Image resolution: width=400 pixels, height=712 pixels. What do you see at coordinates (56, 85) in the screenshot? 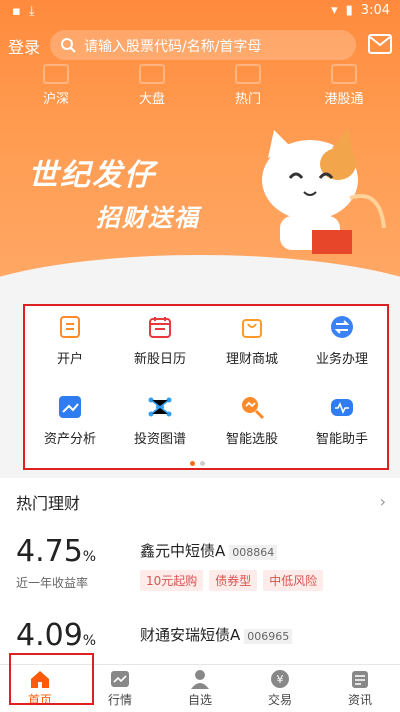
I see `quick-nav-hushen: 沪深` at bounding box center [56, 85].